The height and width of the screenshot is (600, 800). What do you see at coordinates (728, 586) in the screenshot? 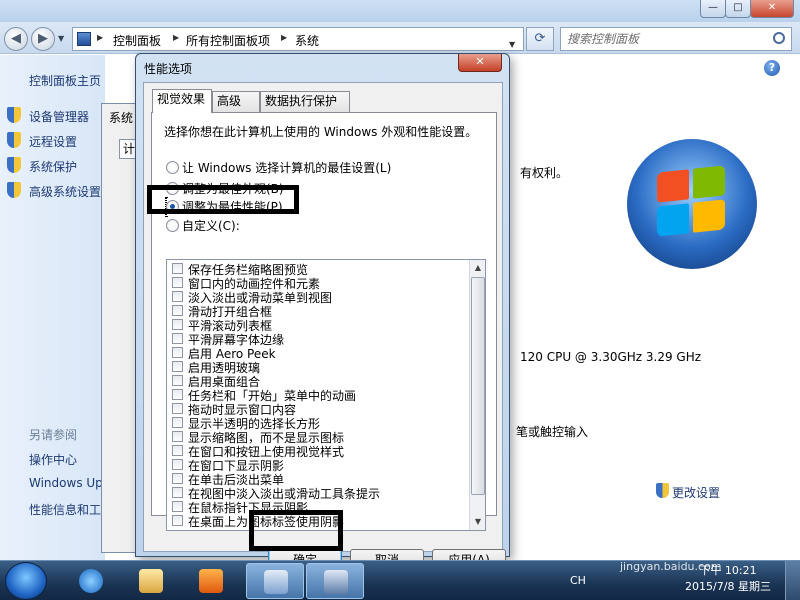
I see `clock-date: 2015/7/8 星期三` at bounding box center [728, 586].